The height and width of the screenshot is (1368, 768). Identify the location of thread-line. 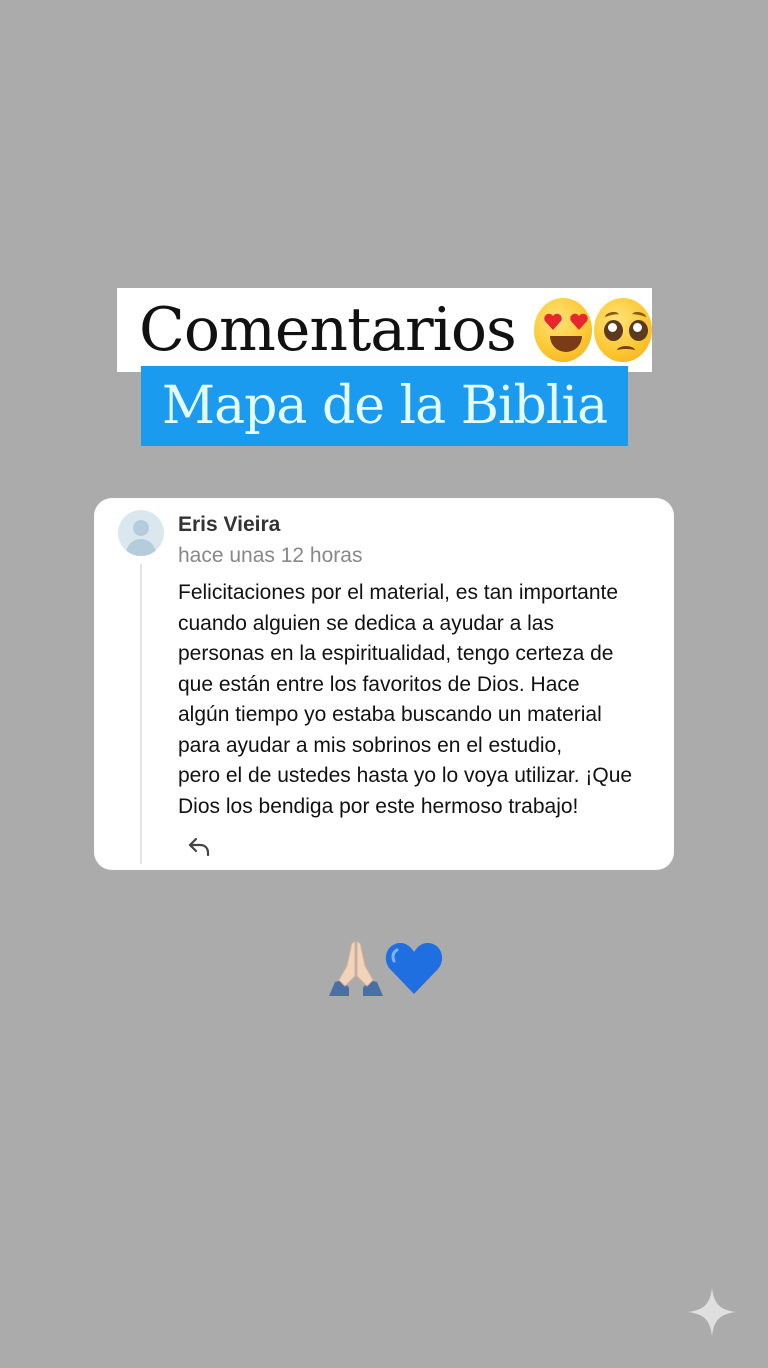
(141, 714).